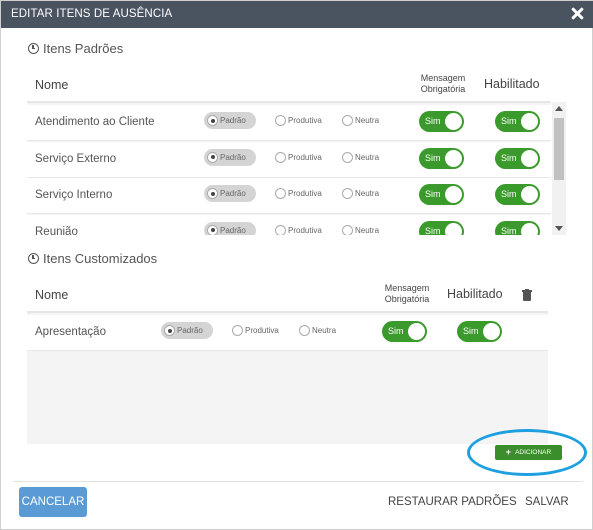 Image resolution: width=593 pixels, height=530 pixels. What do you see at coordinates (559, 149) in the screenshot?
I see `scroll-thumb` at bounding box center [559, 149].